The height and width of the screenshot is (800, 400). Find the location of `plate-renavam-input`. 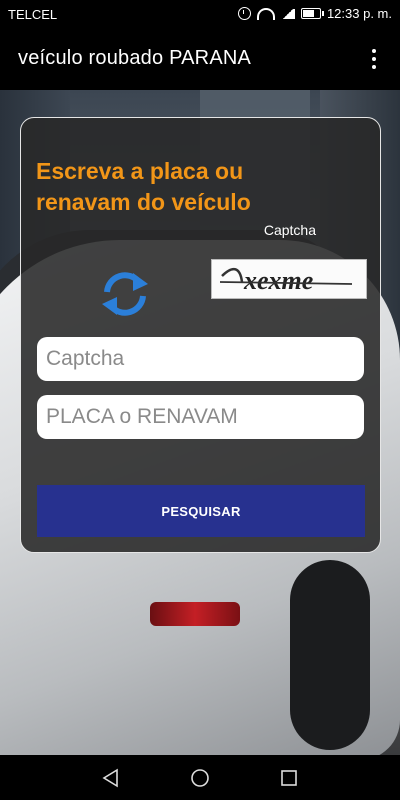

plate-renavam-input is located at coordinates (200, 417).